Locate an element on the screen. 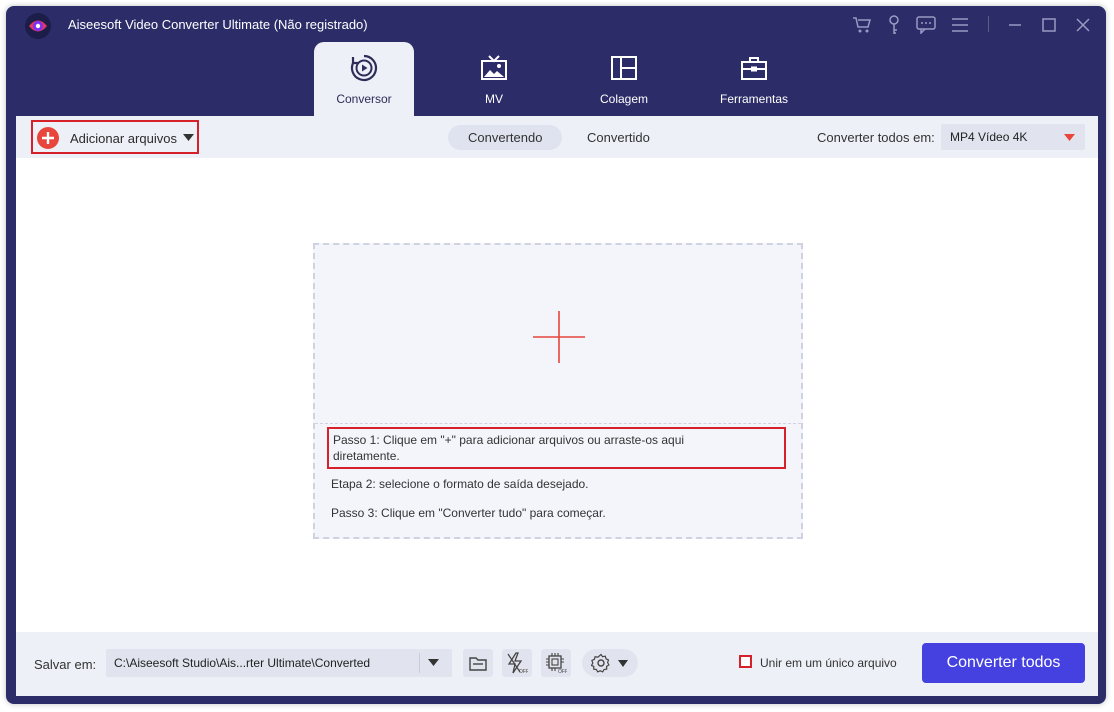 The height and width of the screenshot is (712, 1114). tab-label: Ferramentas is located at coordinates (754, 99).